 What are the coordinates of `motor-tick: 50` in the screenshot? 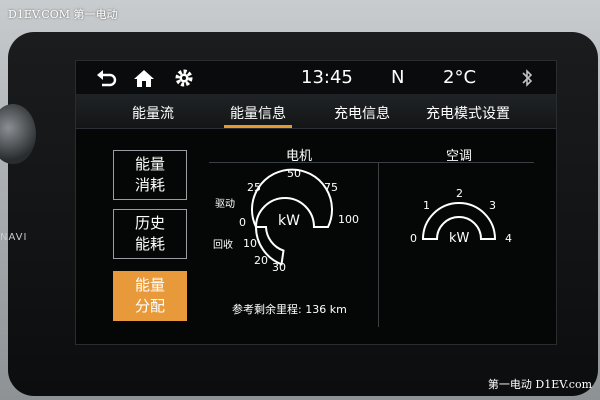 It's located at (294, 173).